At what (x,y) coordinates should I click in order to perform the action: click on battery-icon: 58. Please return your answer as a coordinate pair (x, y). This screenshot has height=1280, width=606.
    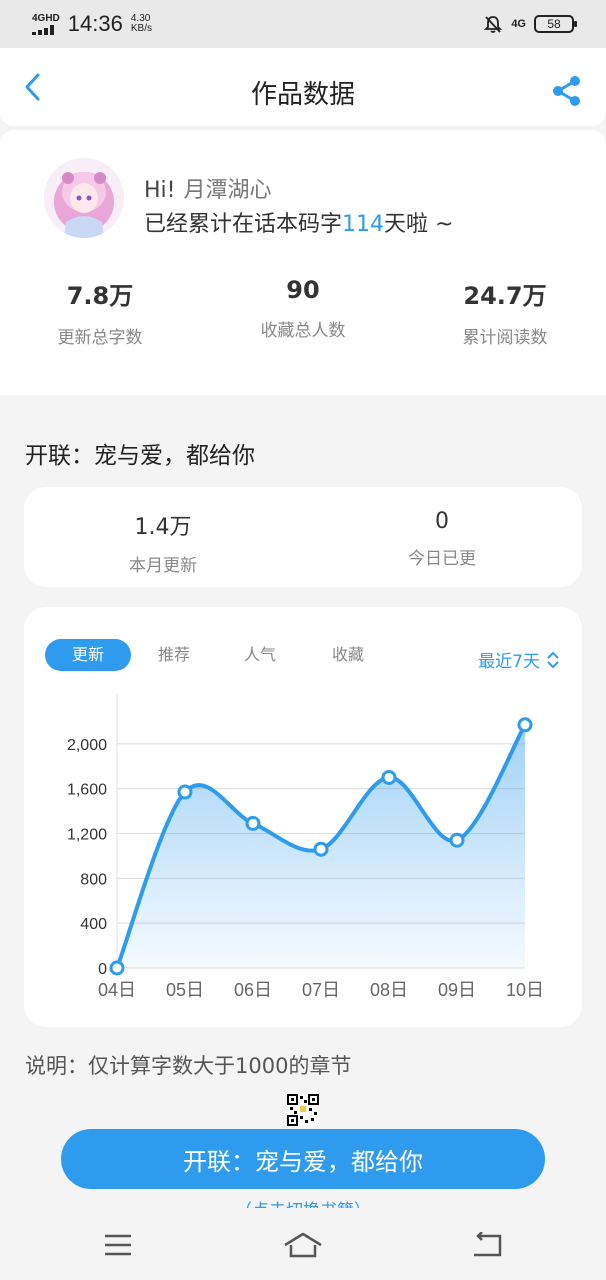
    Looking at the image, I should click on (555, 24).